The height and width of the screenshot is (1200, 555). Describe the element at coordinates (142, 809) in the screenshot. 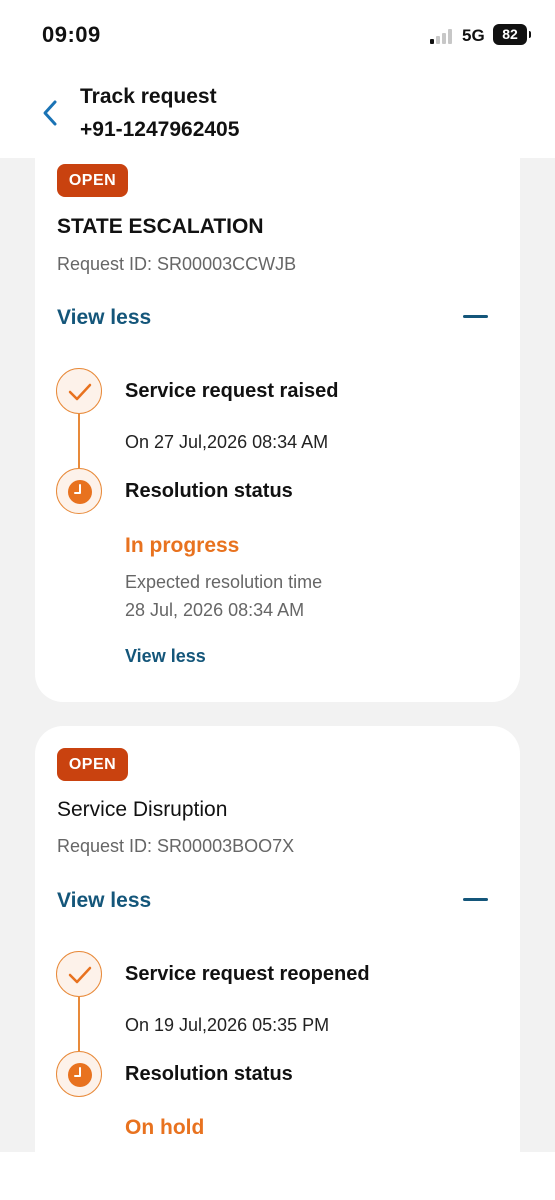

I see `request-title: Service Disruption` at that location.